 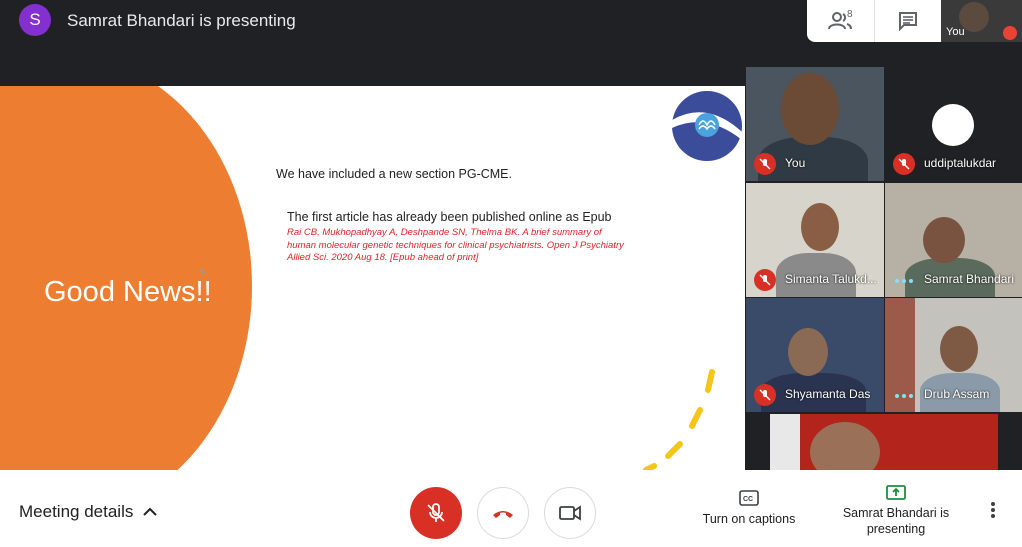 What do you see at coordinates (953, 124) in the screenshot?
I see `participant-tile-uddiptalukdar: uddiptalukdar` at bounding box center [953, 124].